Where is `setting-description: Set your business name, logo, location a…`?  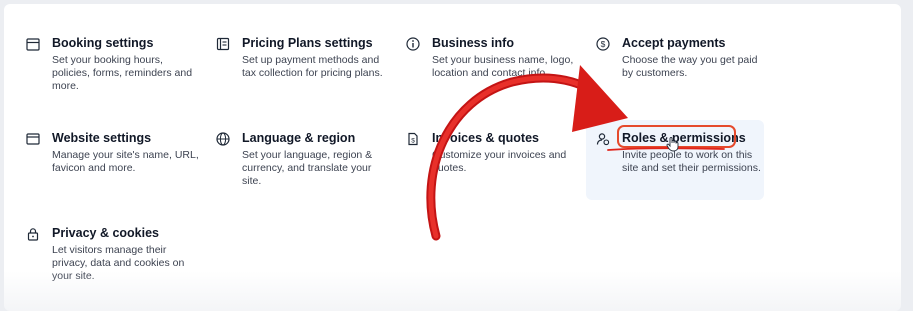
setting-description: Set your business name, logo, location a… is located at coordinates (503, 66).